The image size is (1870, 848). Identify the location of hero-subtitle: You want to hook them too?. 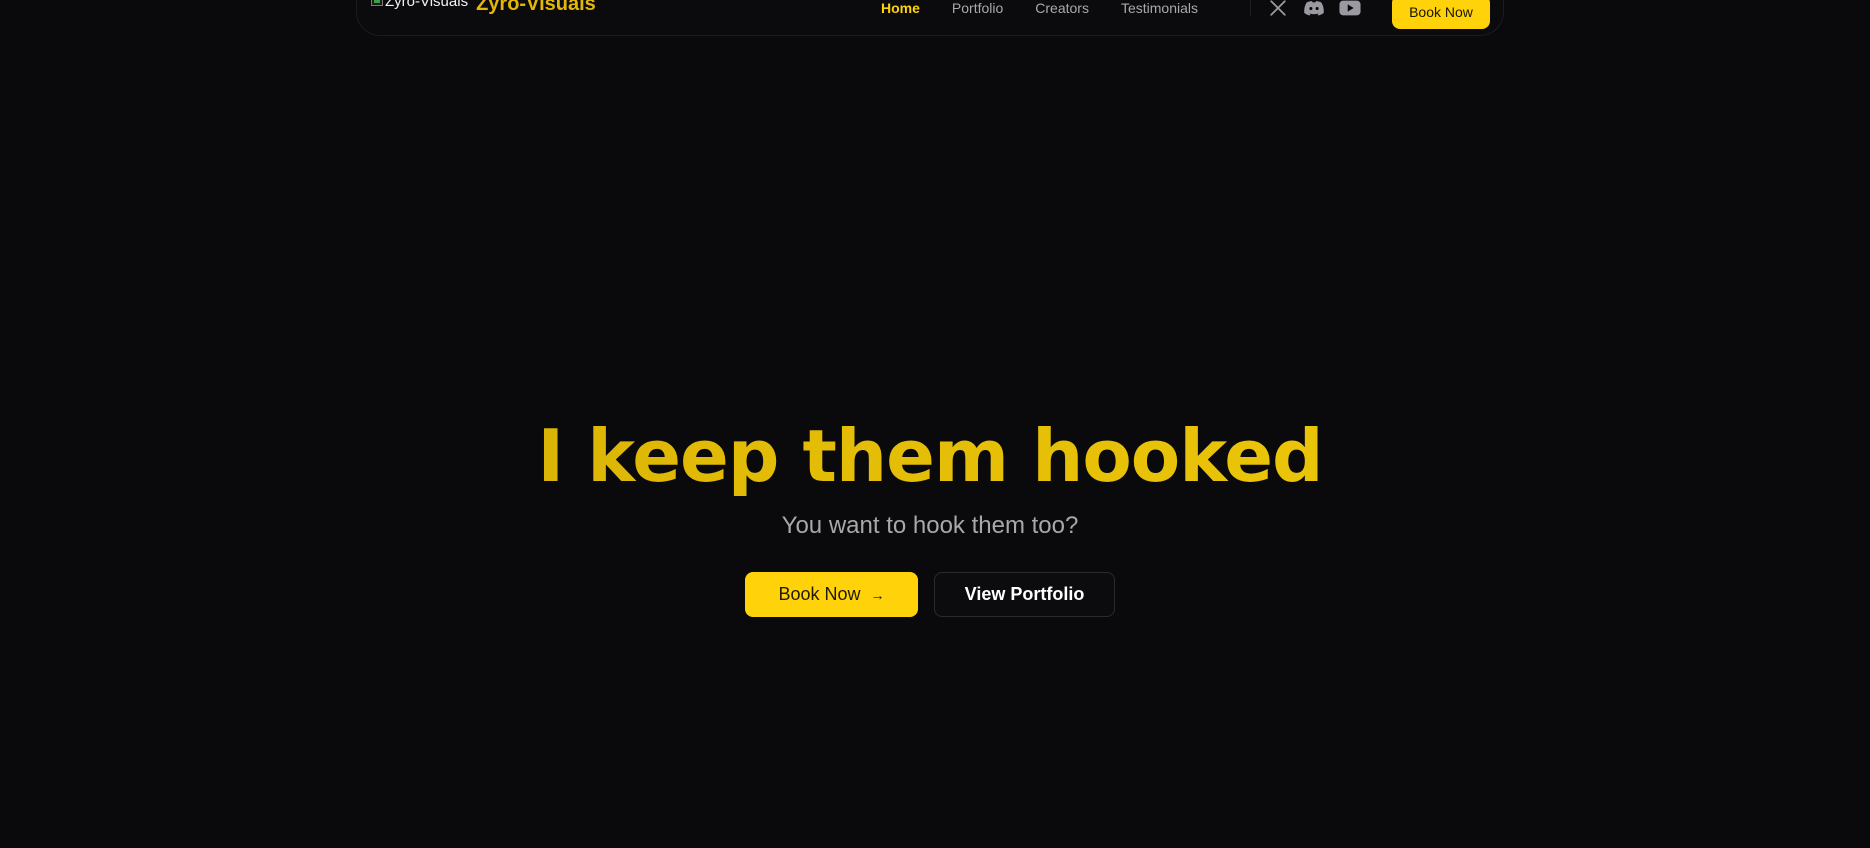
(930, 525).